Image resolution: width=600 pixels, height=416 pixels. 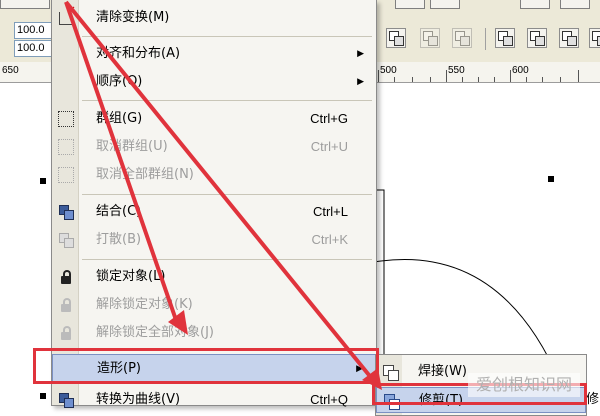 What do you see at coordinates (119, 211) in the screenshot?
I see `menu-item-label: 结合(C)` at bounding box center [119, 211].